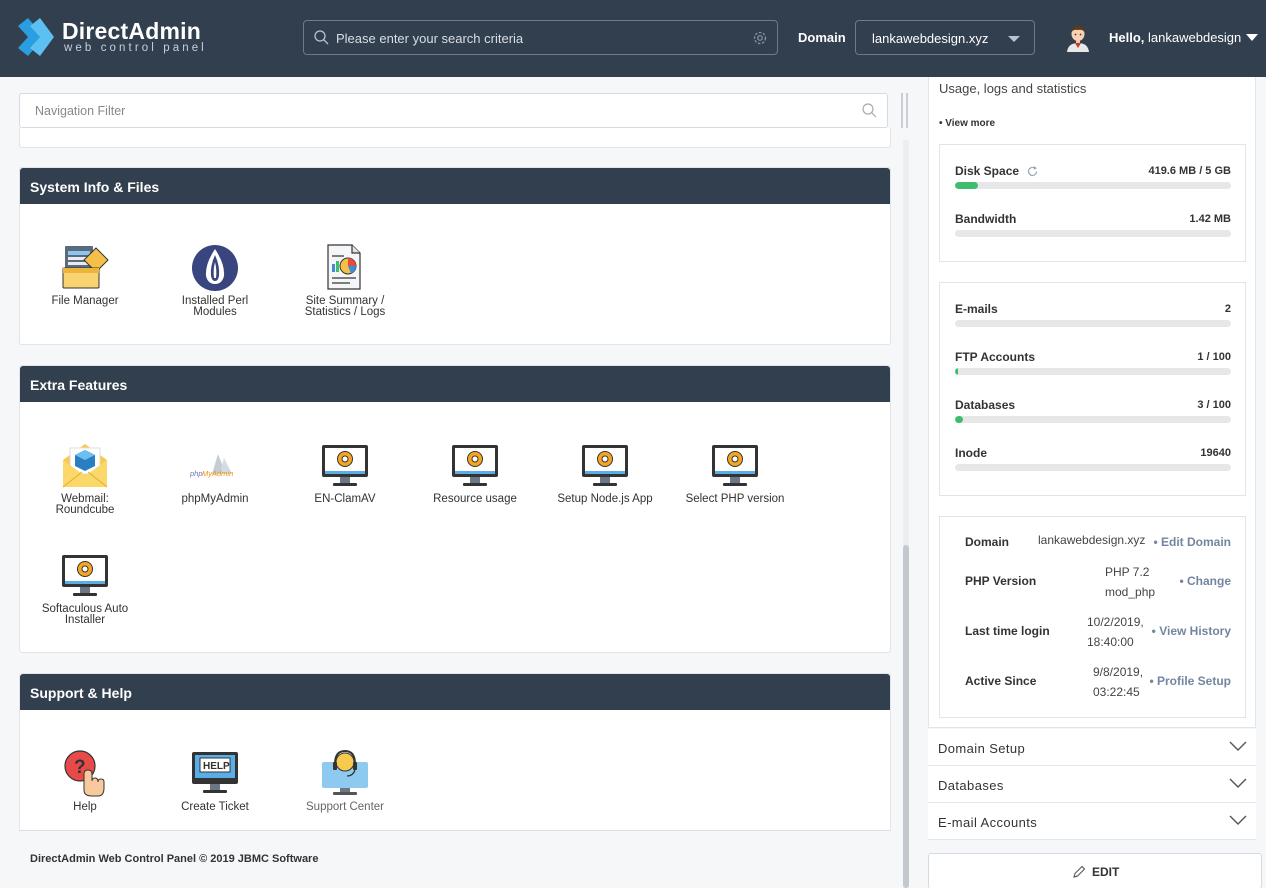  I want to click on user-avatar-icon, so click(1078, 38).